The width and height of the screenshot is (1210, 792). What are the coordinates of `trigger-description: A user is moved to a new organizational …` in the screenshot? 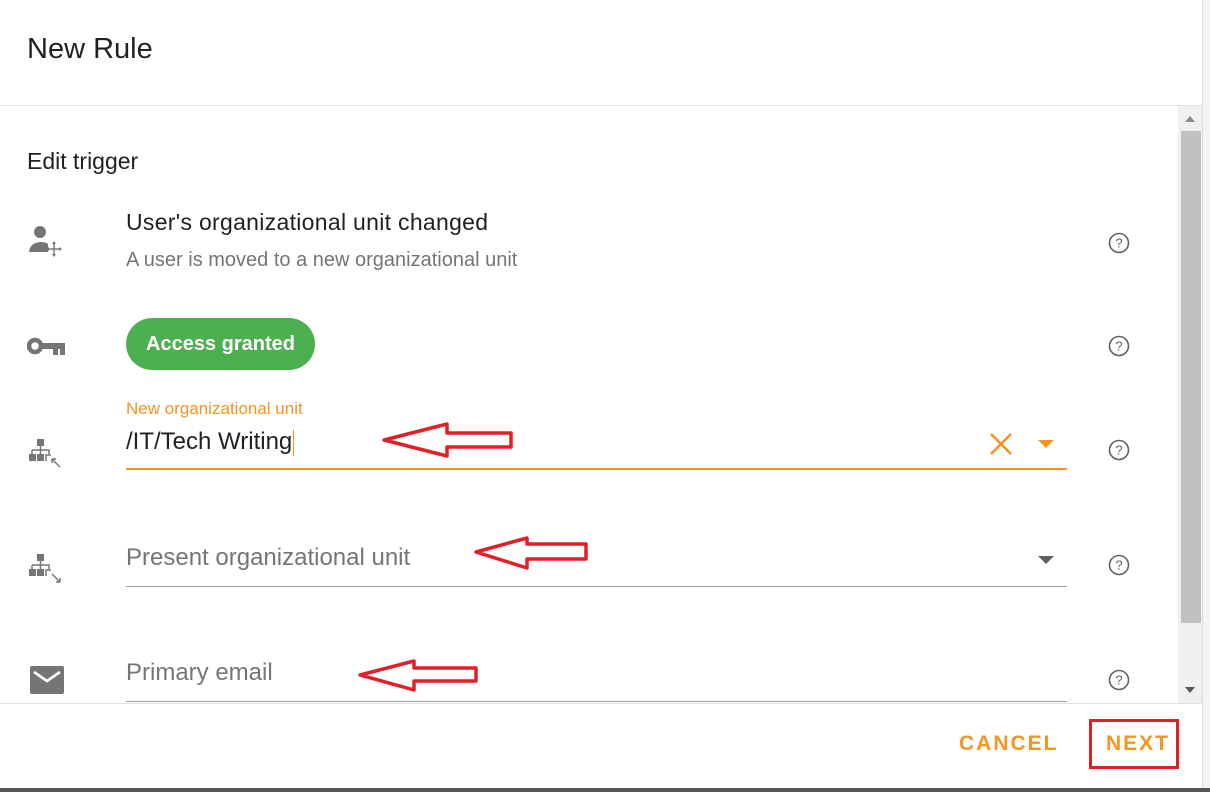 It's located at (322, 260).